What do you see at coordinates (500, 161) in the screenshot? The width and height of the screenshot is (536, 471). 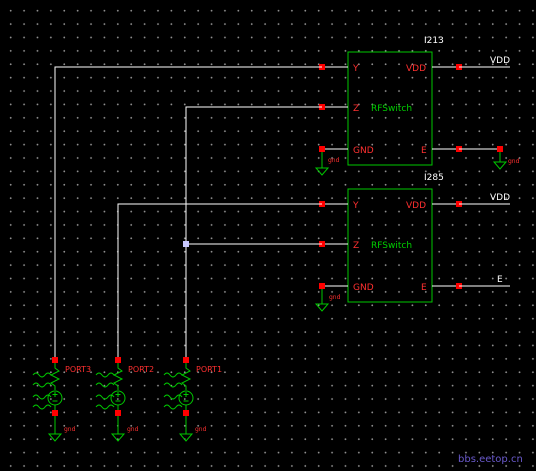 I see `ground-symbol-e-i213` at bounding box center [500, 161].